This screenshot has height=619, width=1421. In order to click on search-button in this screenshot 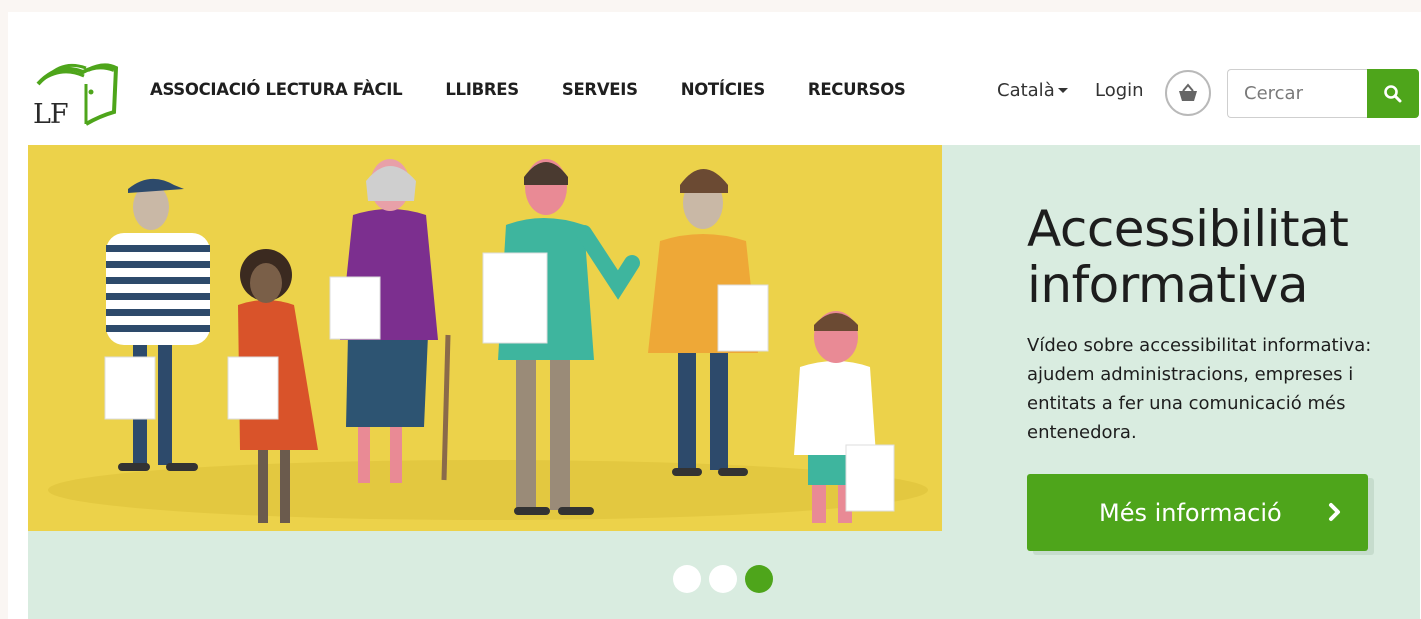, I will do `click(1393, 93)`.